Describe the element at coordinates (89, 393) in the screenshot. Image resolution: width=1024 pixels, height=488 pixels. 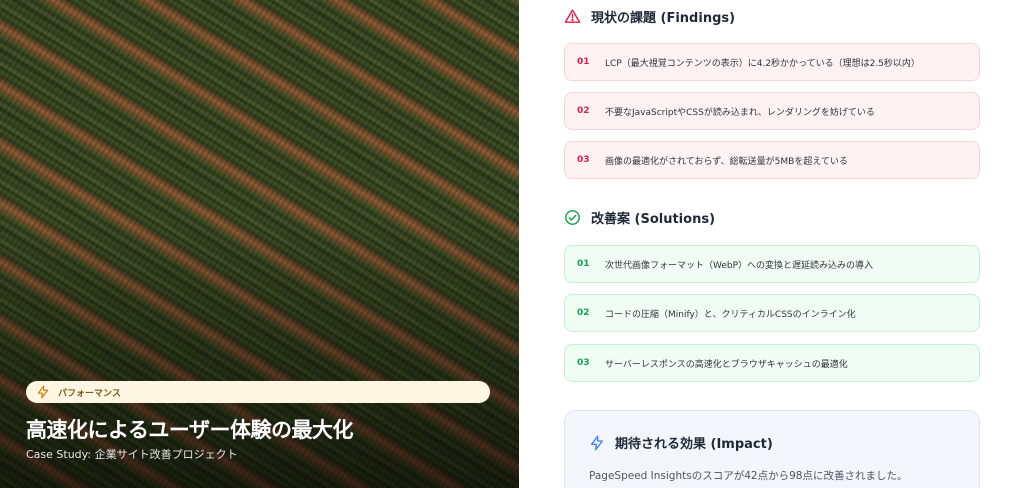
I see `badge-label: パフォーマンス` at that location.